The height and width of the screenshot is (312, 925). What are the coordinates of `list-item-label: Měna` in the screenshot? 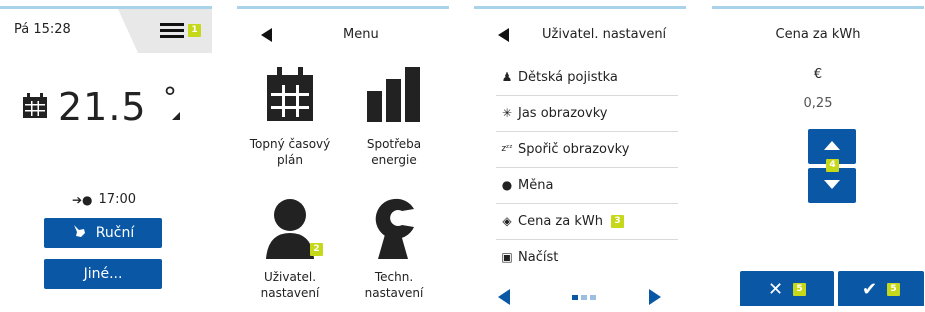 It's located at (536, 185).